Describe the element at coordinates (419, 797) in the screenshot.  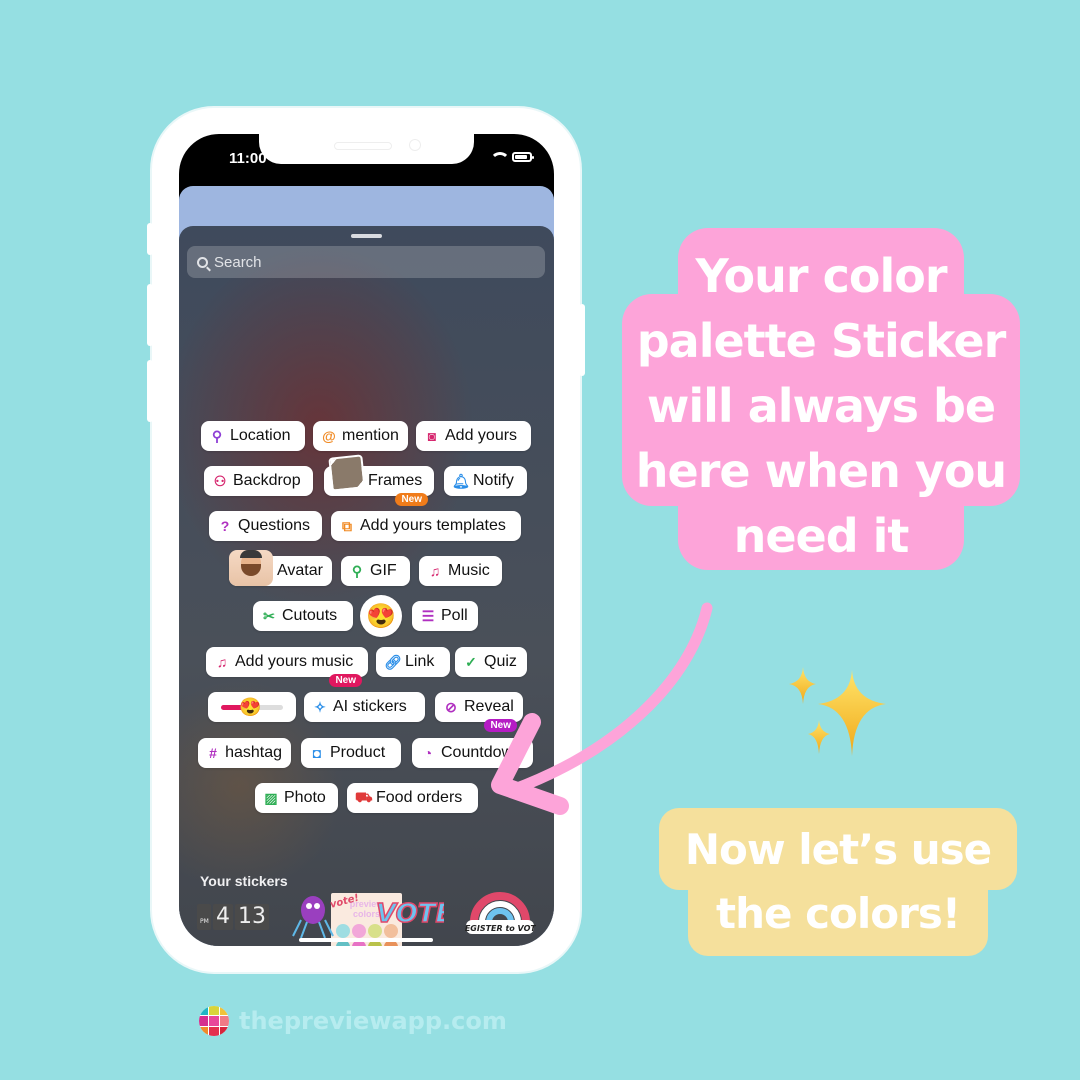
I see `chip-label: Food orders` at that location.